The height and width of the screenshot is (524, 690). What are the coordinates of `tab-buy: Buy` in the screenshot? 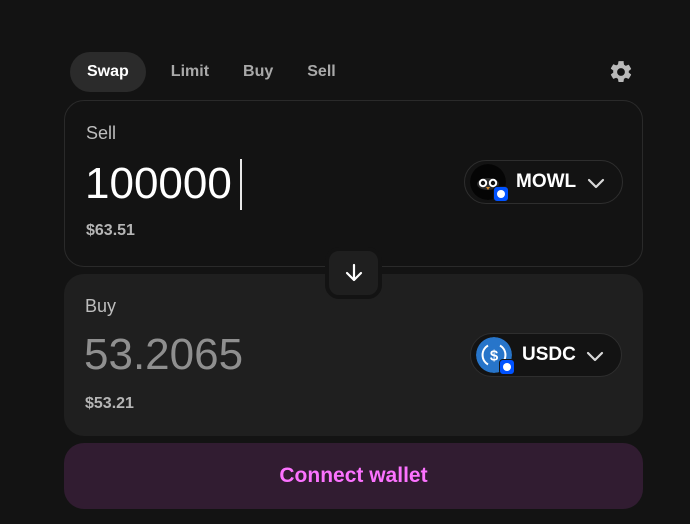 It's located at (258, 72).